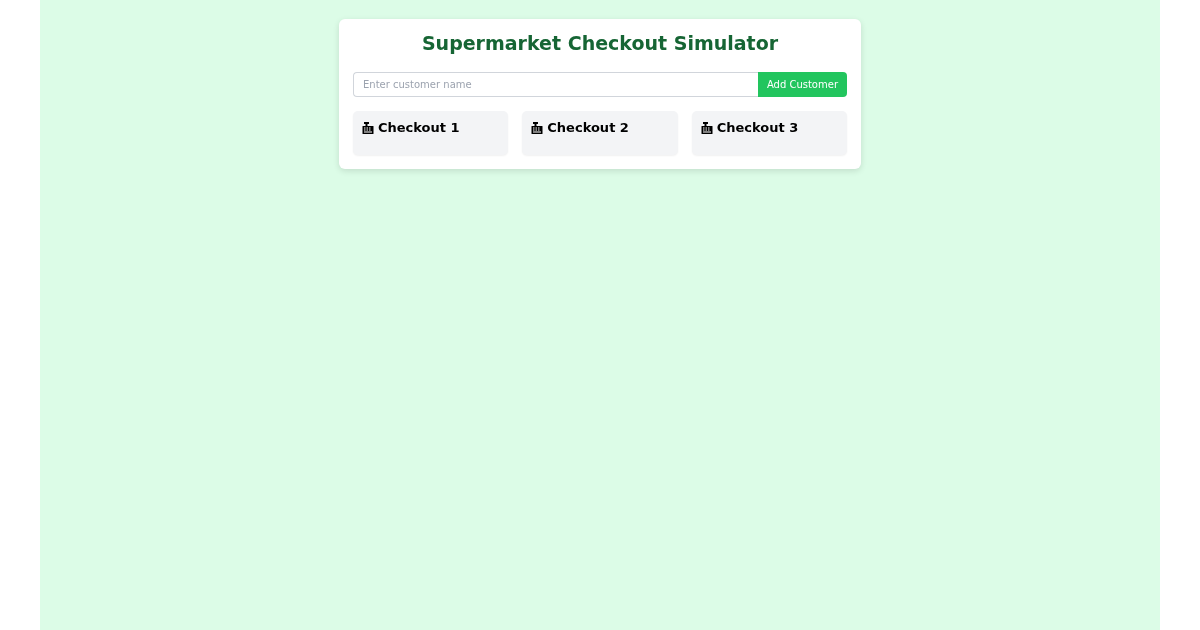  What do you see at coordinates (757, 128) in the screenshot?
I see `checkout-title: Checkout 3` at bounding box center [757, 128].